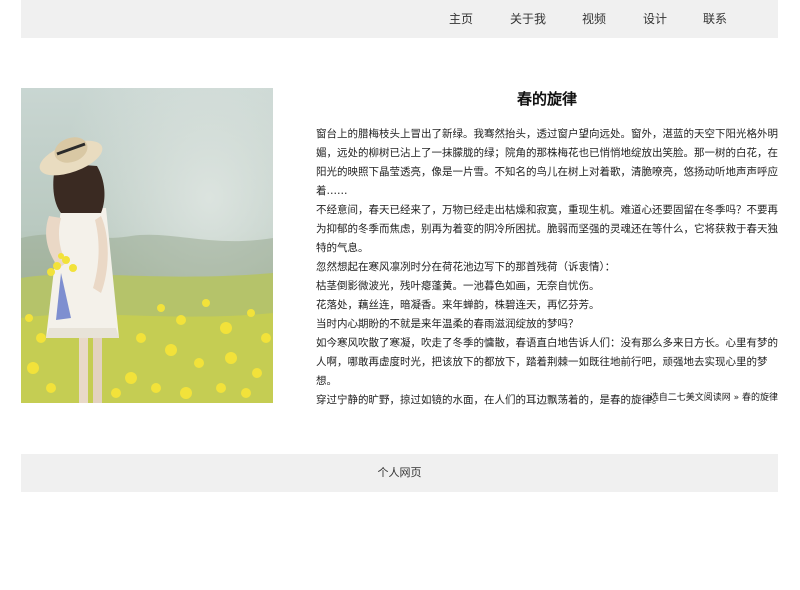 The width and height of the screenshot is (800, 590). What do you see at coordinates (458, 286) in the screenshot?
I see `article-paragraph: 枯茎倒影微波光，残叶瘪蓬黄。一池暮色如画，无奈自忧伤。` at bounding box center [458, 286].